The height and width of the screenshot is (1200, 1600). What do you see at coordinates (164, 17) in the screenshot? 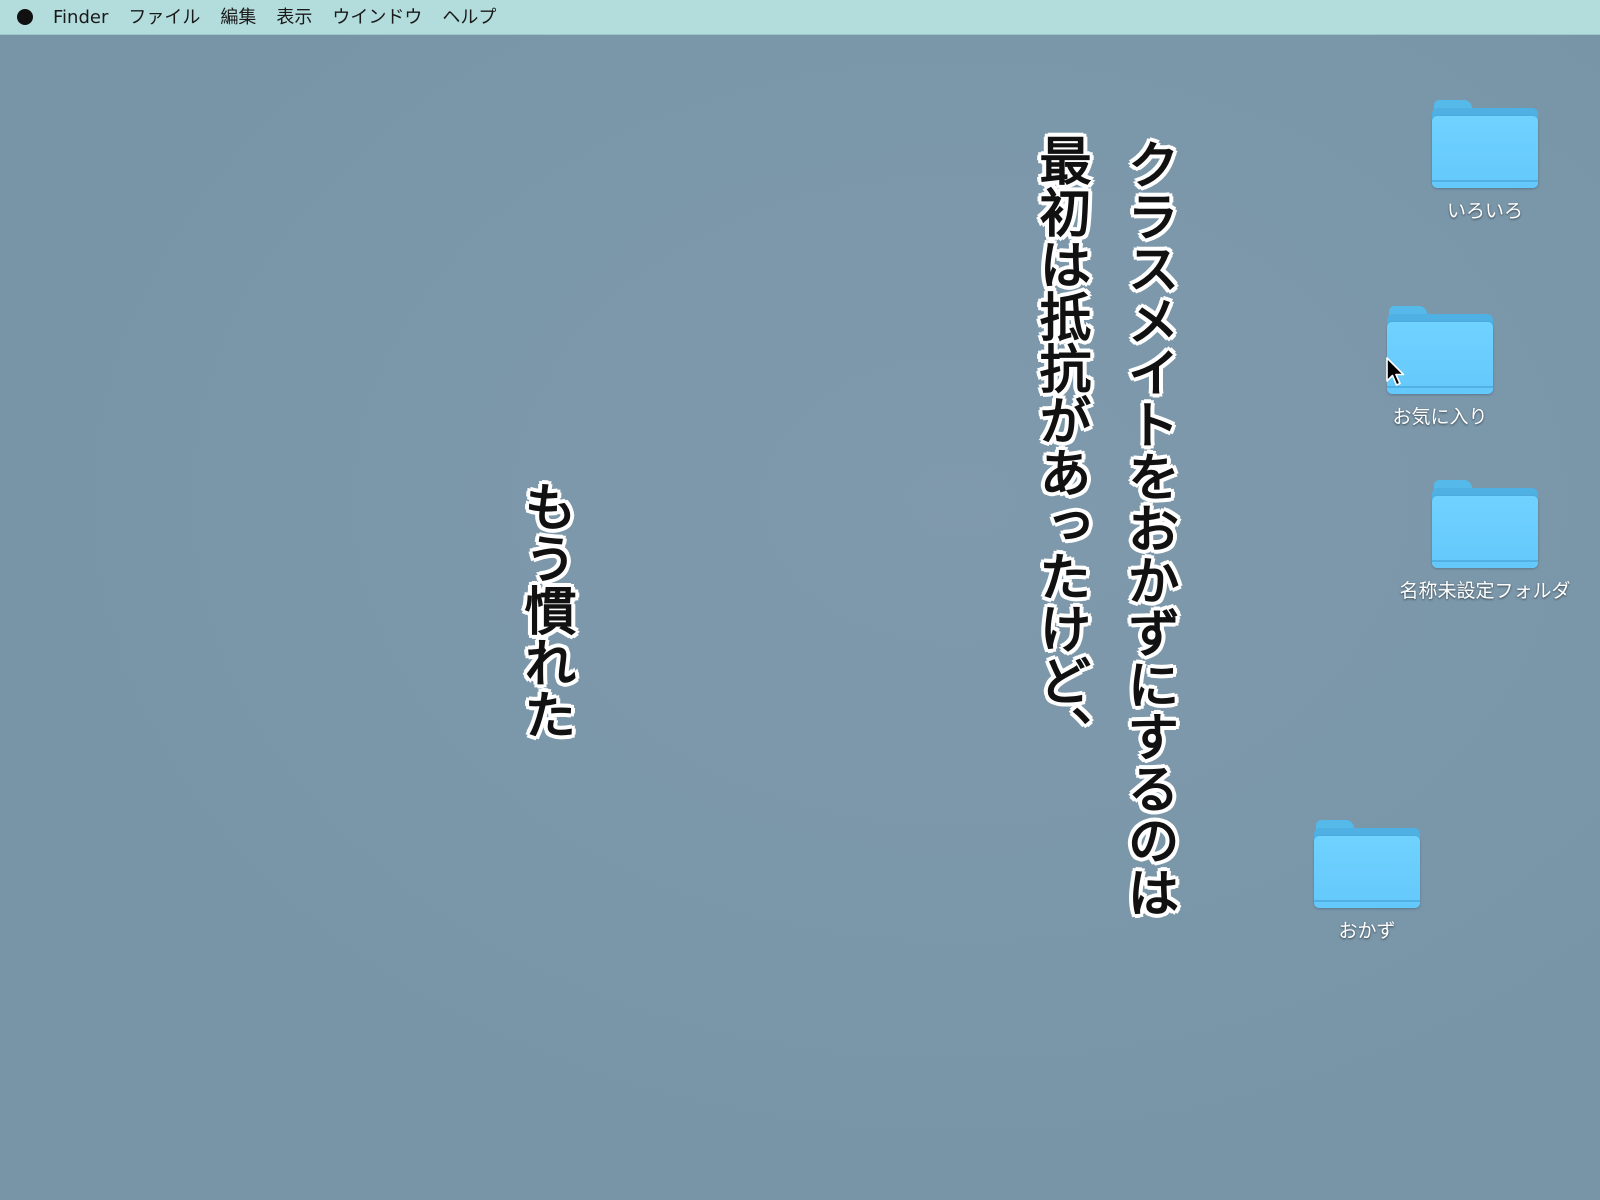
I see `menu-file: ファイル` at bounding box center [164, 17].